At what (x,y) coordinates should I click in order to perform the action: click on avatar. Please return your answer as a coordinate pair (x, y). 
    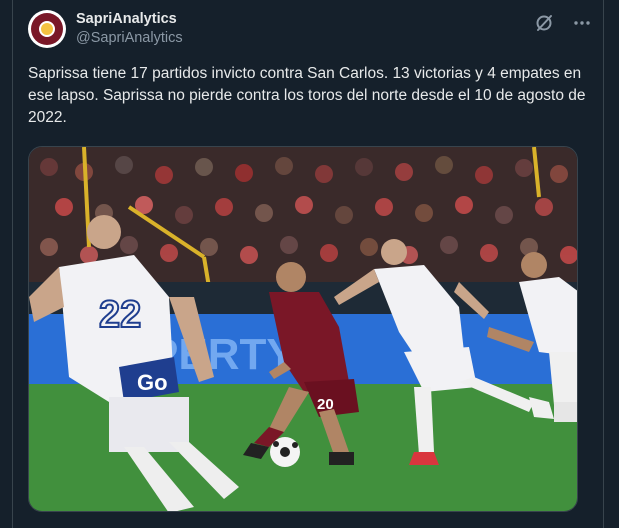
    Looking at the image, I should click on (47, 29).